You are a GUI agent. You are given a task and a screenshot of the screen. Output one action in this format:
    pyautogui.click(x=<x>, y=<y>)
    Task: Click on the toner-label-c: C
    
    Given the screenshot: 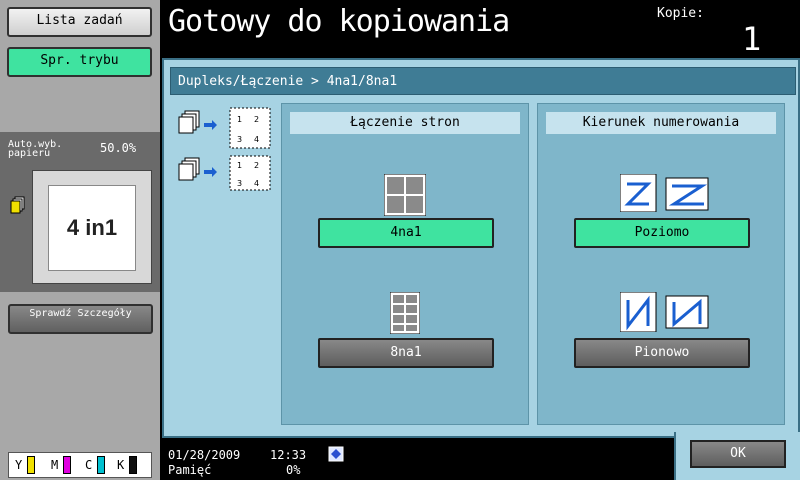 What is the action you would take?
    pyautogui.click(x=89, y=465)
    